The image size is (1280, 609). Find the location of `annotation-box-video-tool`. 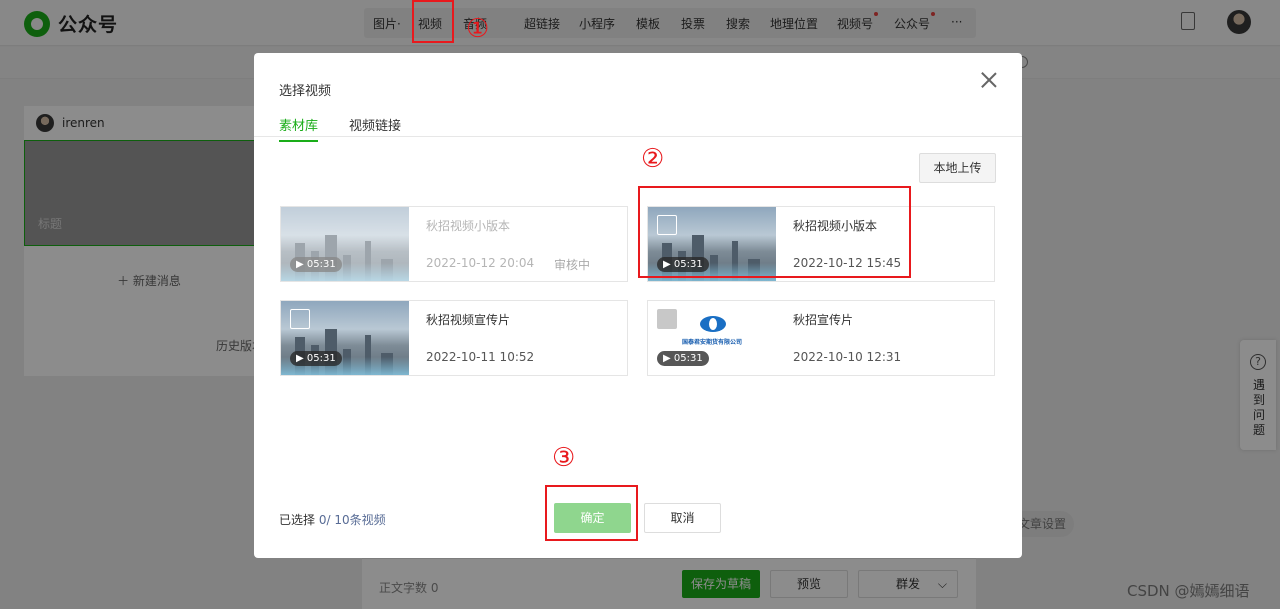

annotation-box-video-tool is located at coordinates (433, 21).